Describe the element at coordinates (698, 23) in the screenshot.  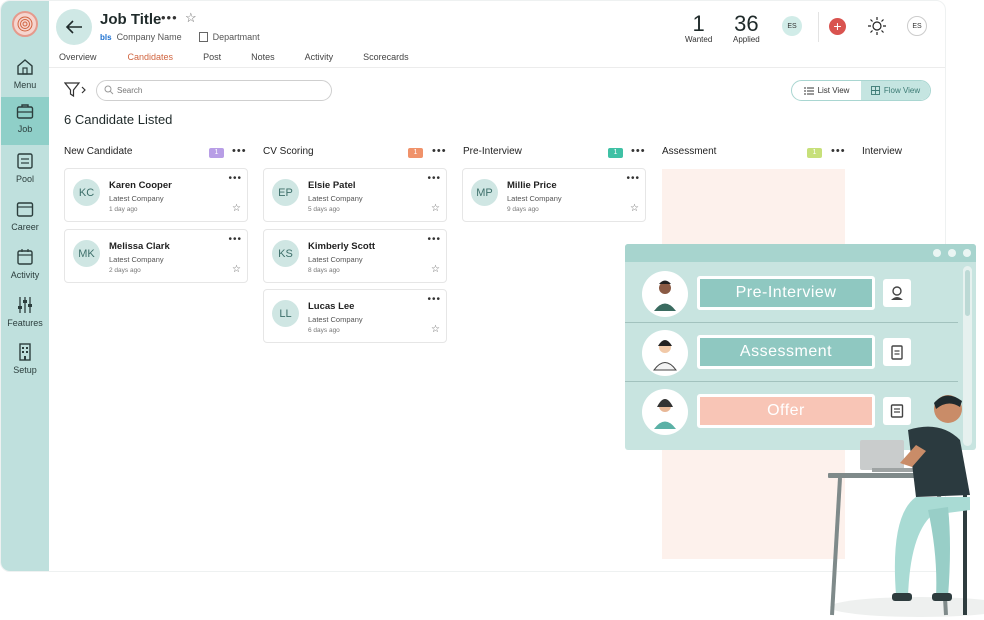
I see `stat-value: 1` at that location.